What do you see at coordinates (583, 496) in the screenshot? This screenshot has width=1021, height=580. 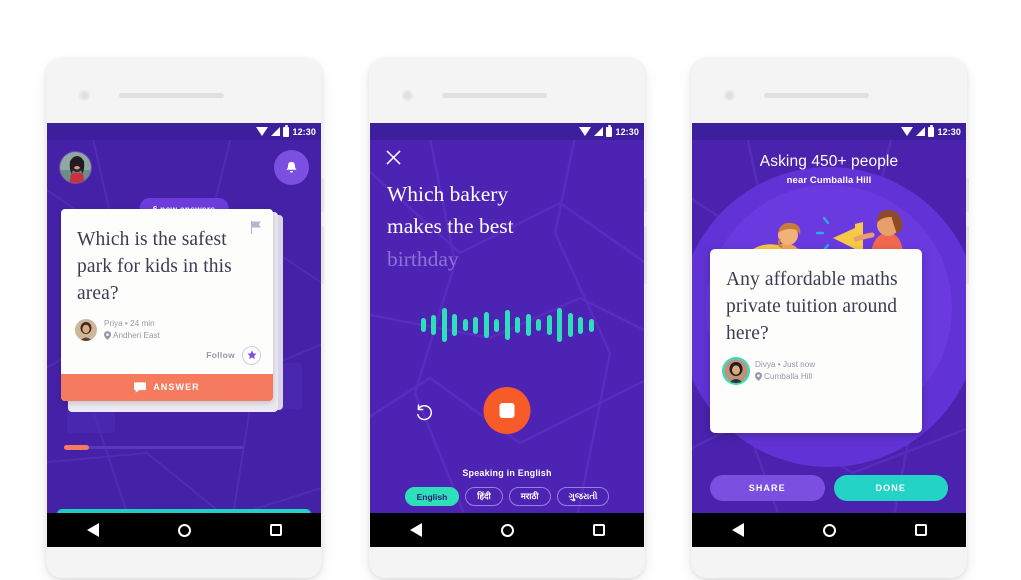 I see `language-chip-4: ગુજરાતી` at bounding box center [583, 496].